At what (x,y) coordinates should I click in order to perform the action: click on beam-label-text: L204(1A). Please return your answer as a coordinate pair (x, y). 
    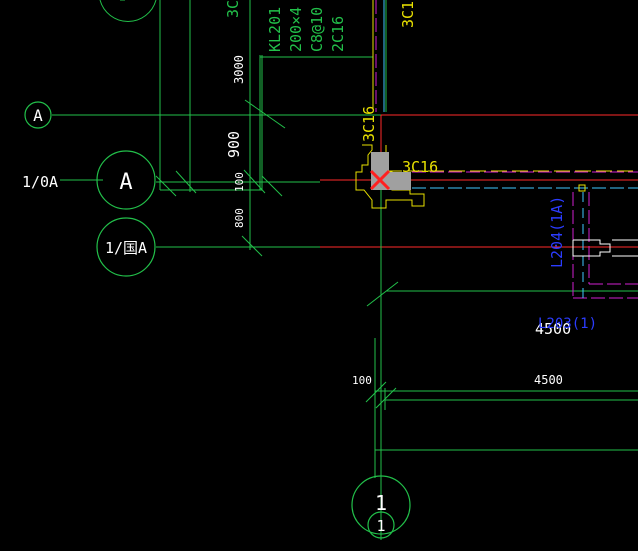
    Looking at the image, I should click on (557, 232).